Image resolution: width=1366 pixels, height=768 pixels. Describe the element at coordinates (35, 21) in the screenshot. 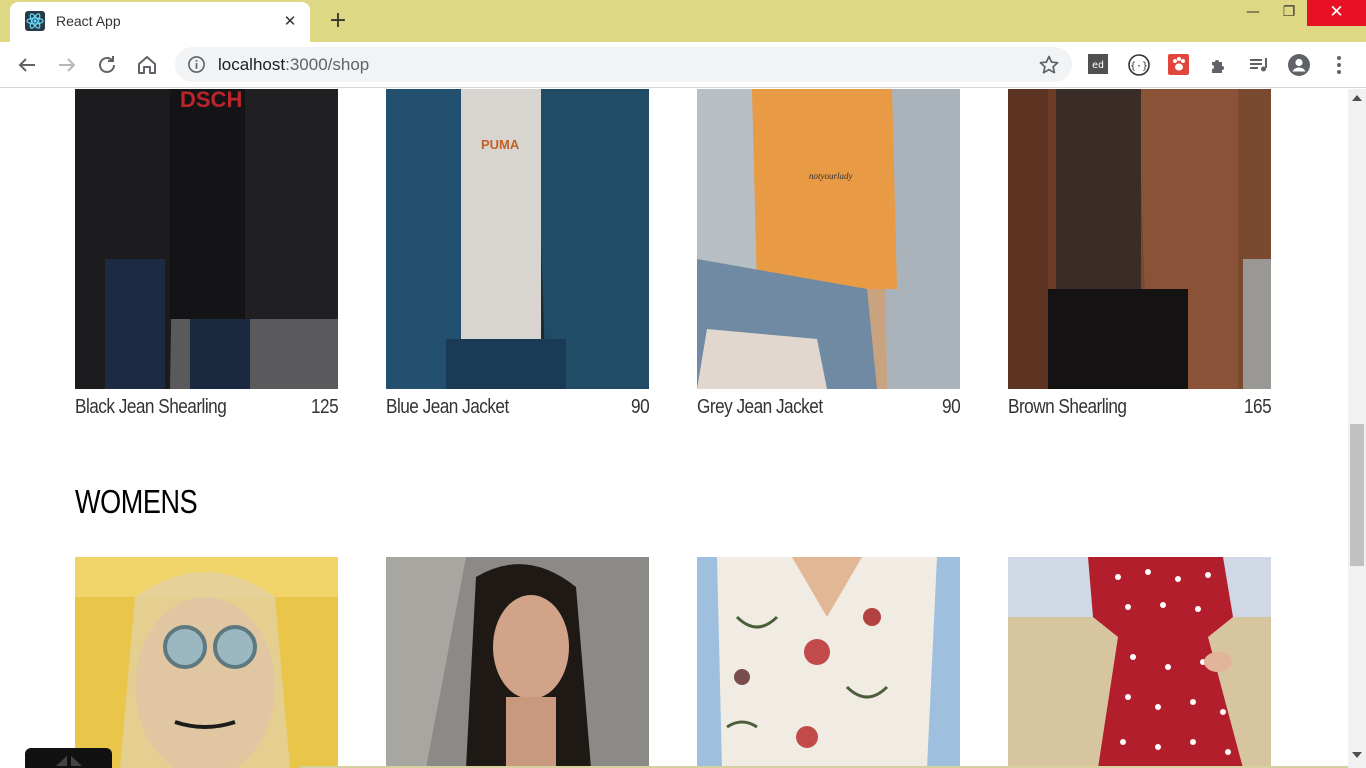

I see `react-logo-icon` at that location.